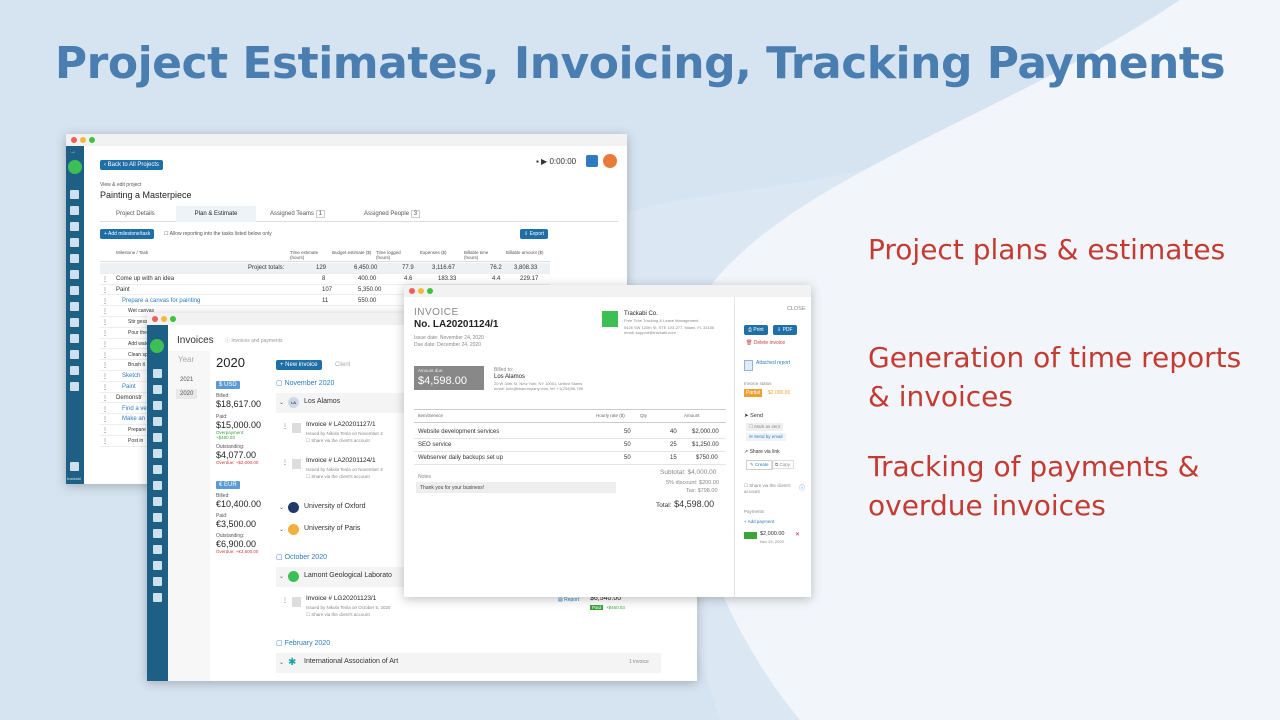  I want to click on status-badge: Partial, so click(753, 393).